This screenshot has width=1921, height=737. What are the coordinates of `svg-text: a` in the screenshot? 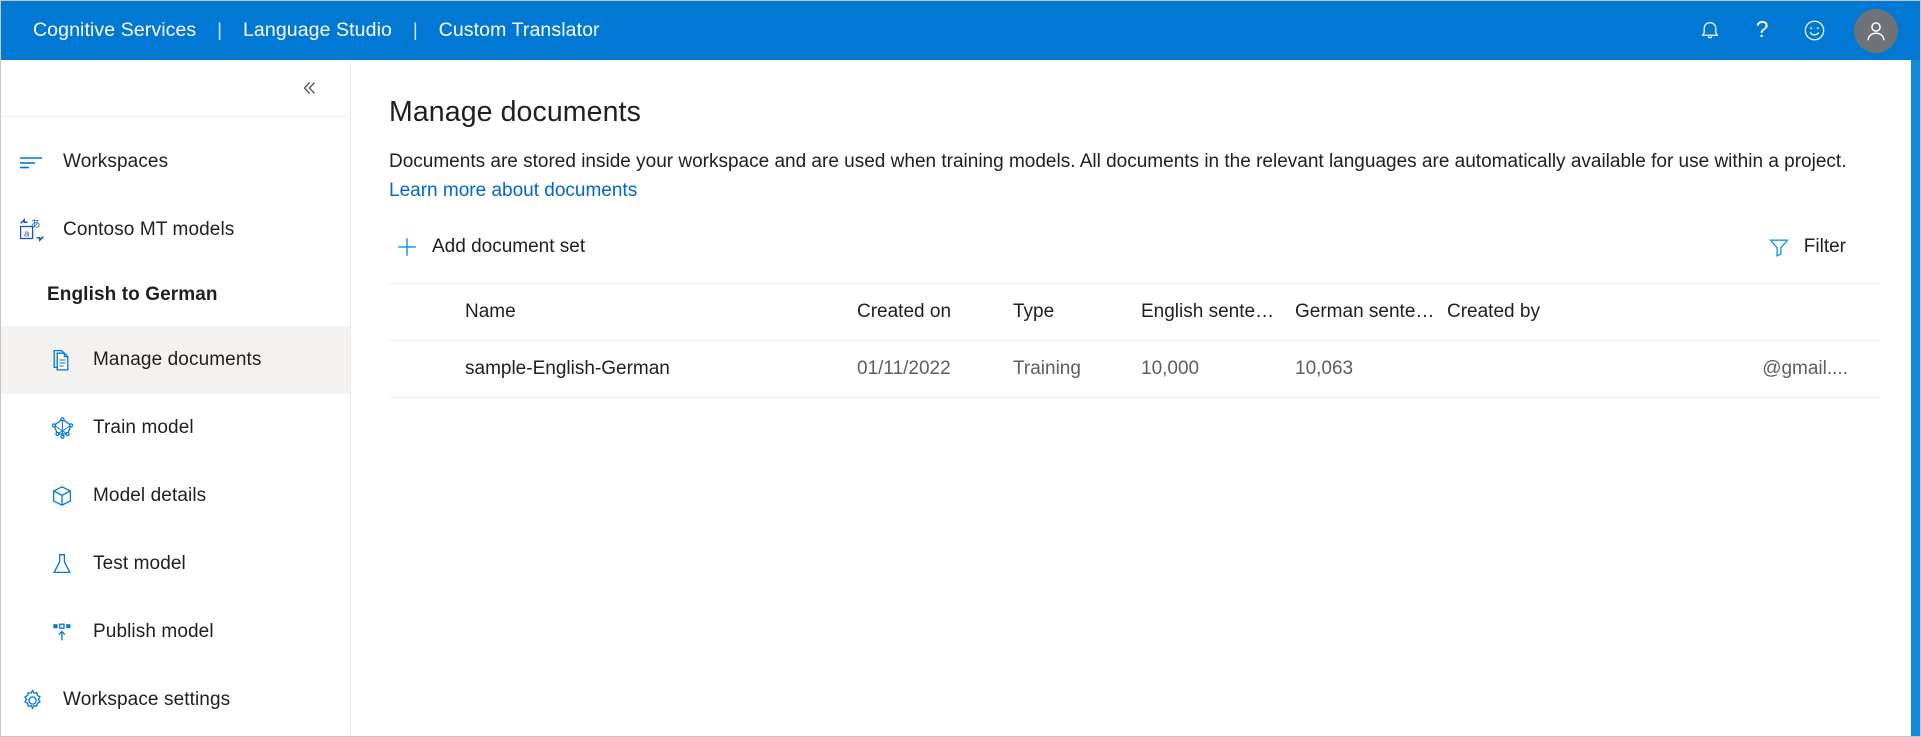 It's located at (27, 233).